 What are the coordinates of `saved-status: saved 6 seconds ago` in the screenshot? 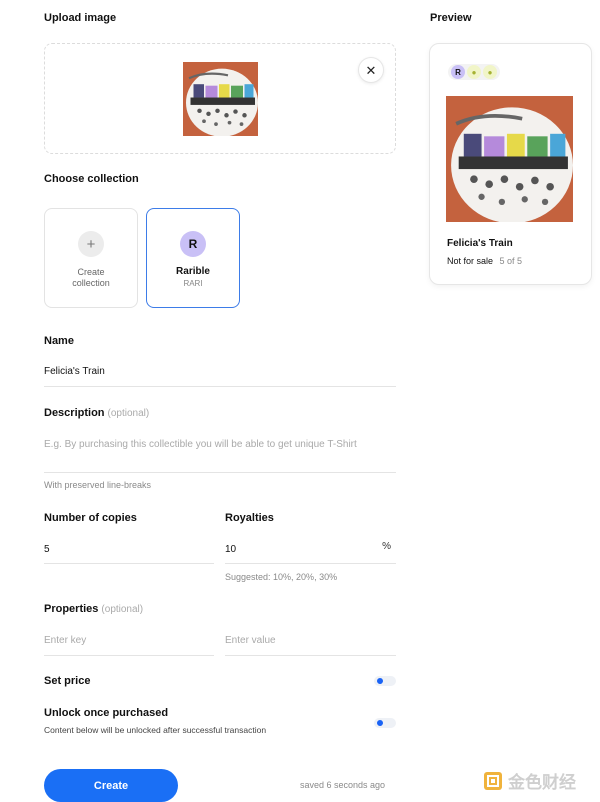 It's located at (343, 785).